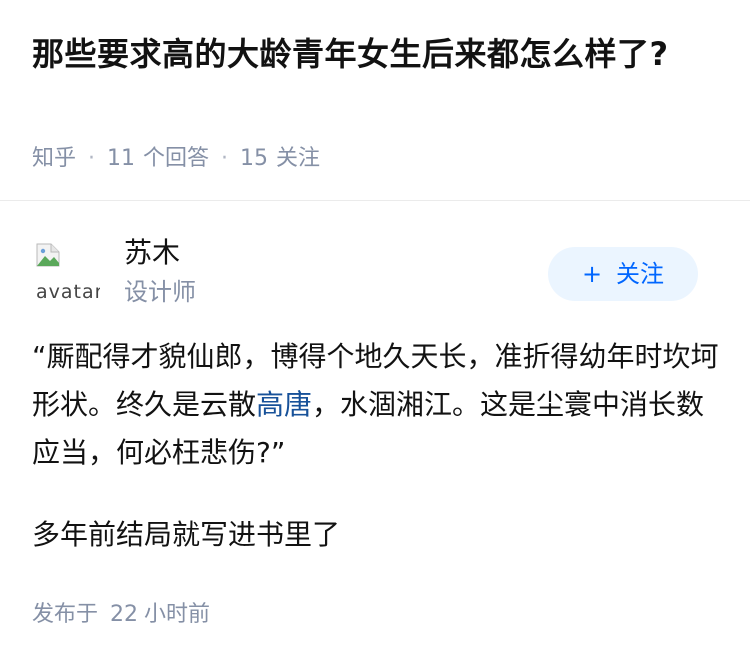  I want to click on source-label: 知乎, so click(54, 158).